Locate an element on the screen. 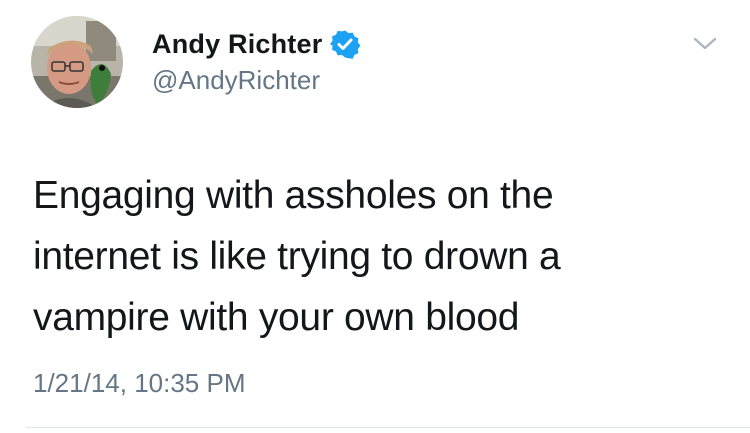 The image size is (750, 433). avatar is located at coordinates (77, 62).